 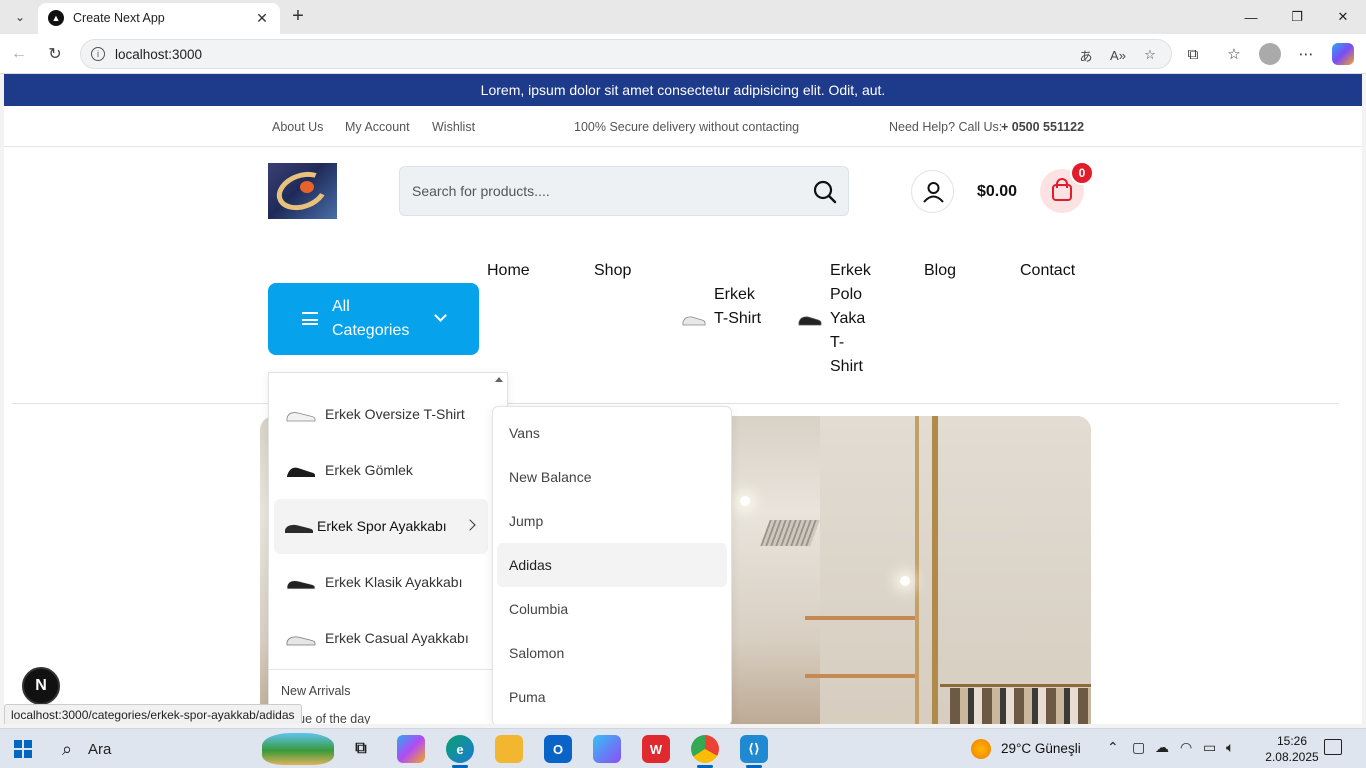 What do you see at coordinates (98, 54) in the screenshot?
I see `site-info-icon: i` at bounding box center [98, 54].